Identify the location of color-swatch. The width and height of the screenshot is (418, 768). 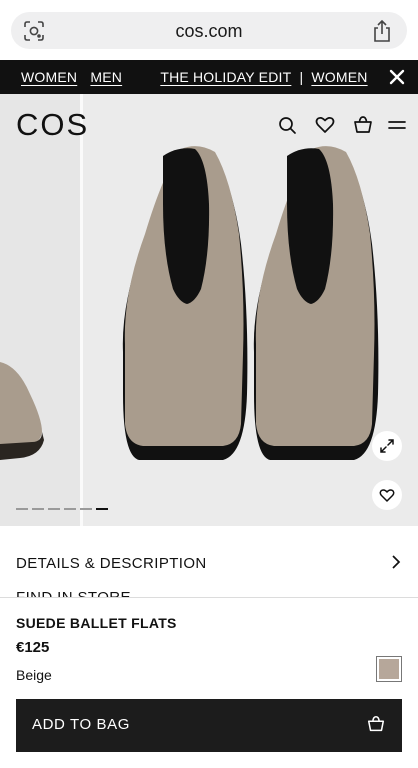
(389, 669).